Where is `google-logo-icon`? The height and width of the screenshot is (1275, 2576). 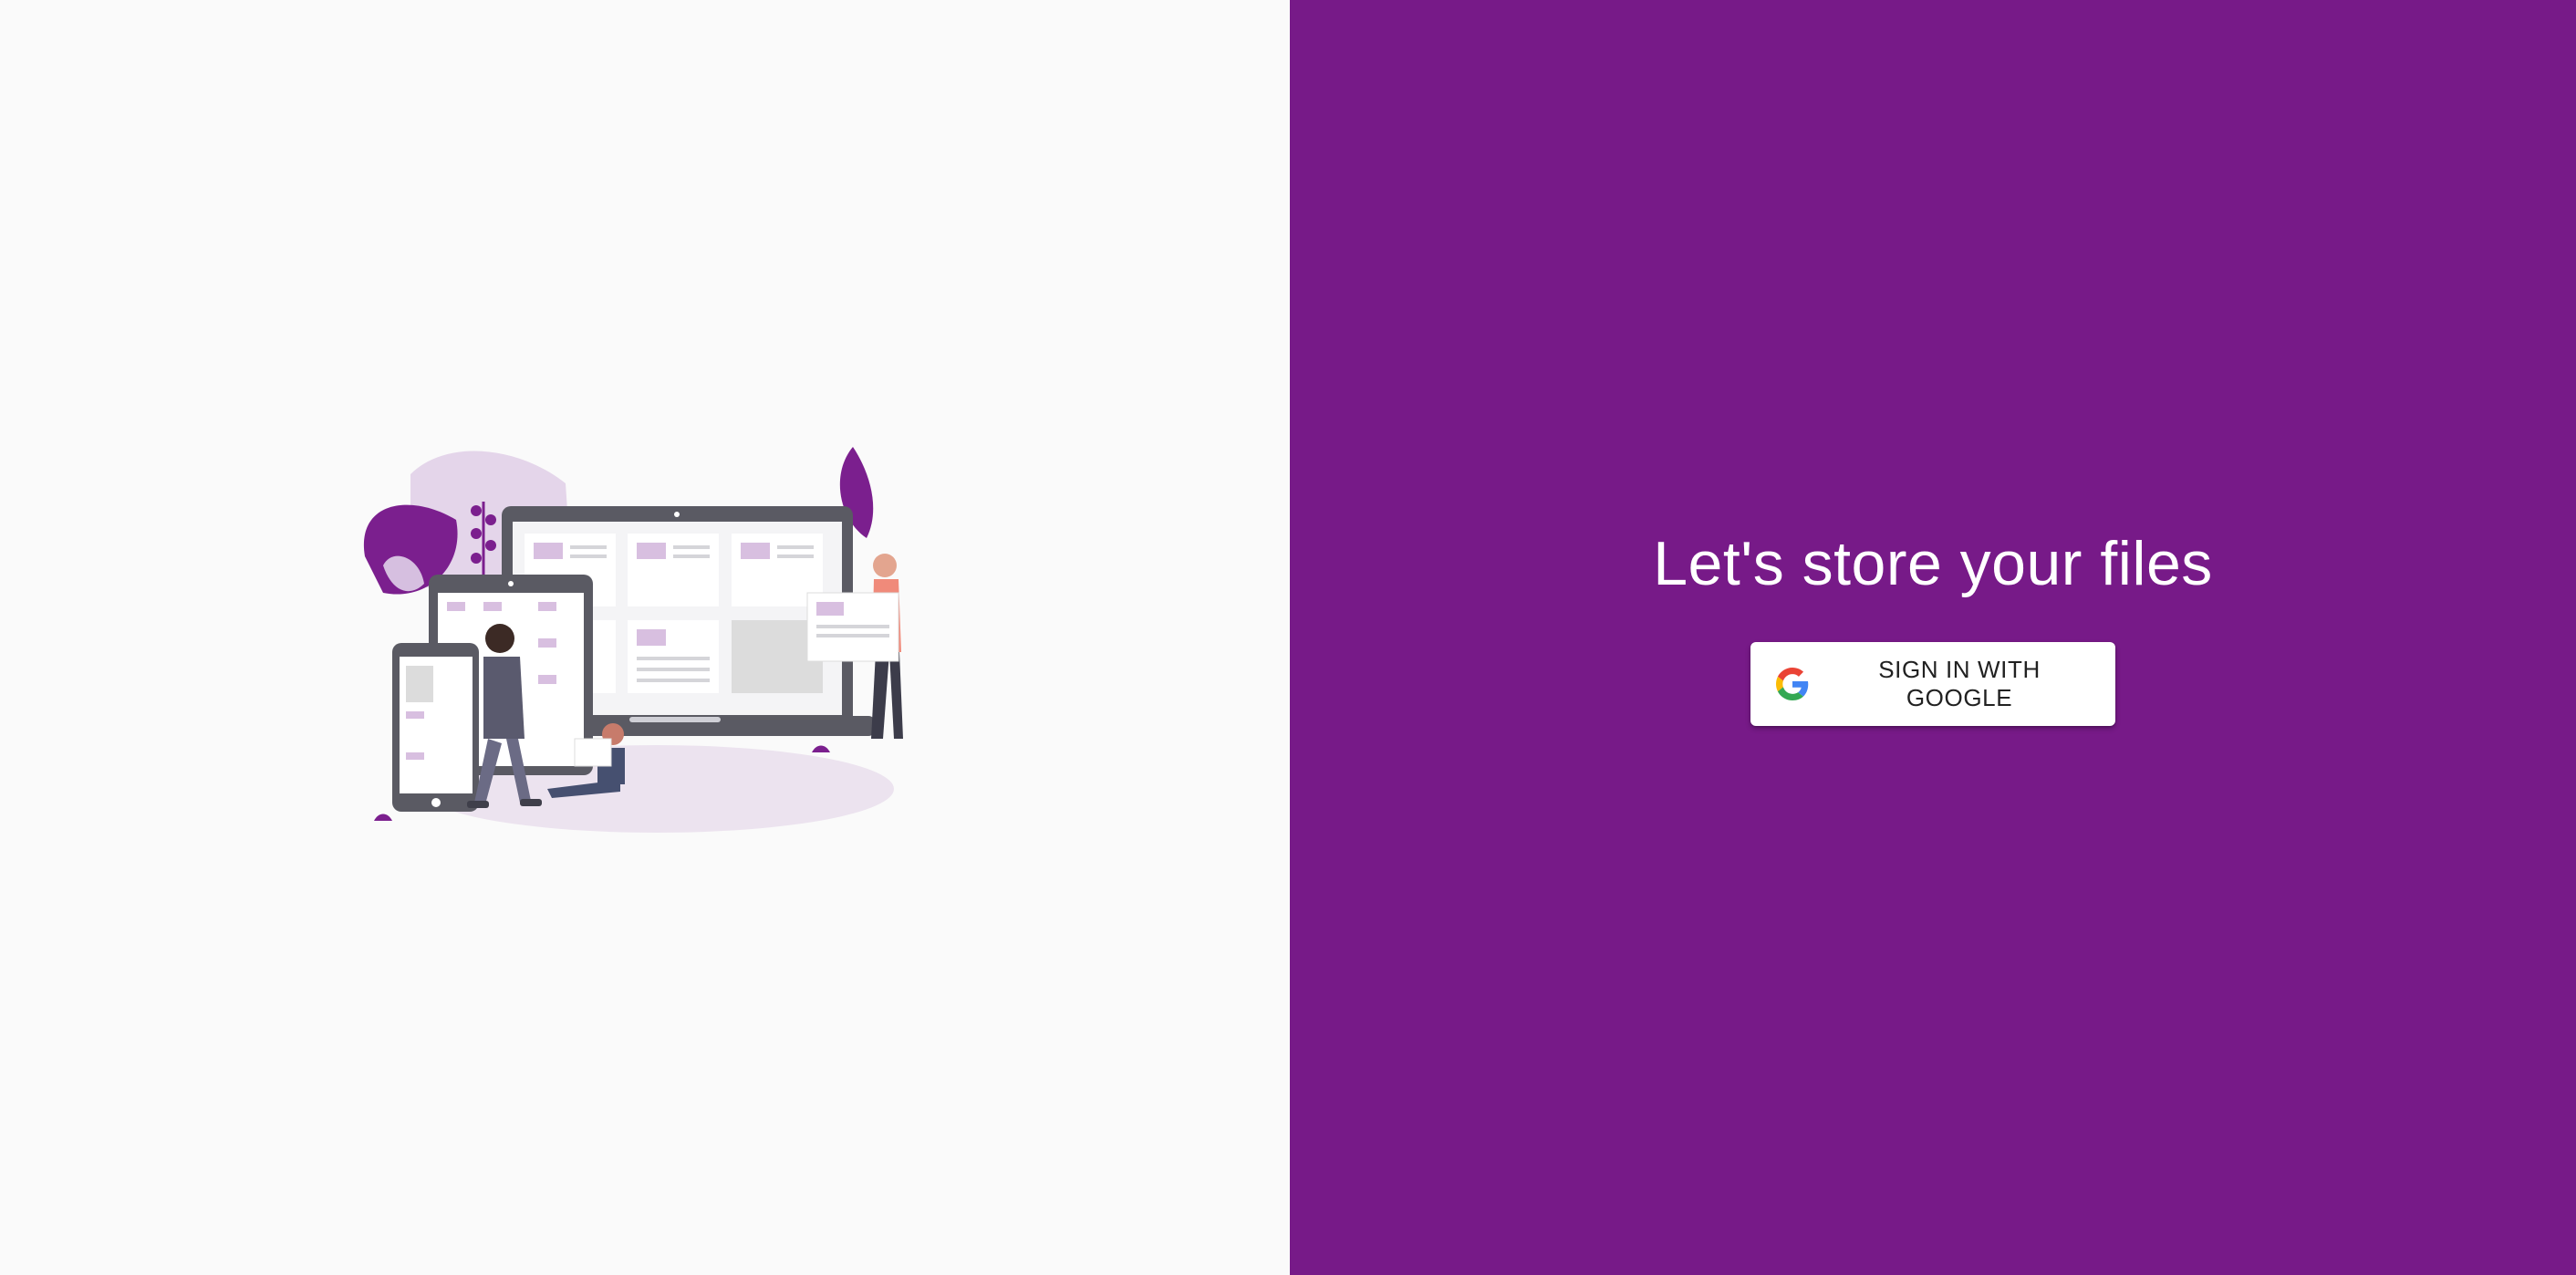
google-logo-icon is located at coordinates (1792, 684).